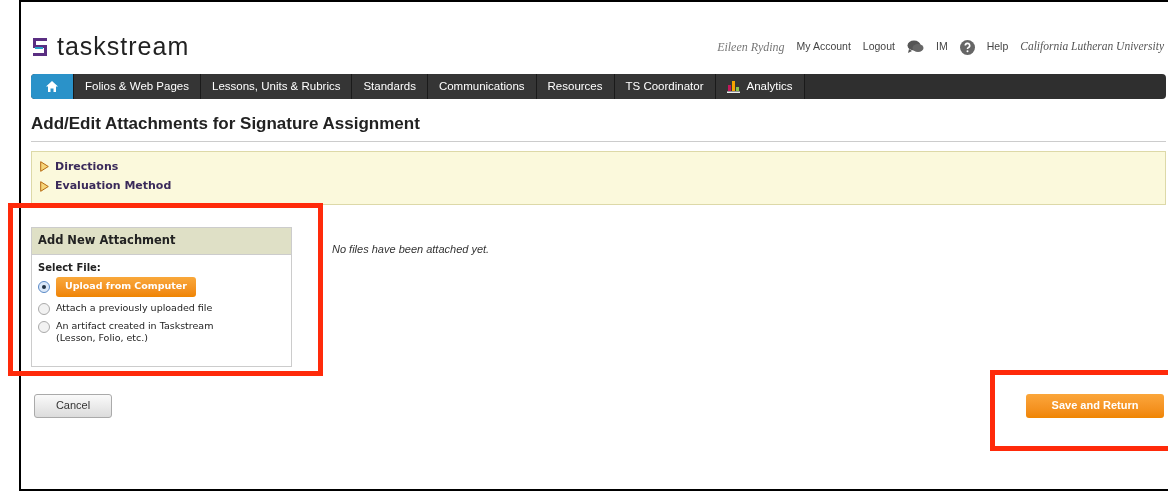 This screenshot has width=1168, height=493. What do you see at coordinates (277, 86) in the screenshot?
I see `nav-tab: Lessons, Units & Rubrics` at bounding box center [277, 86].